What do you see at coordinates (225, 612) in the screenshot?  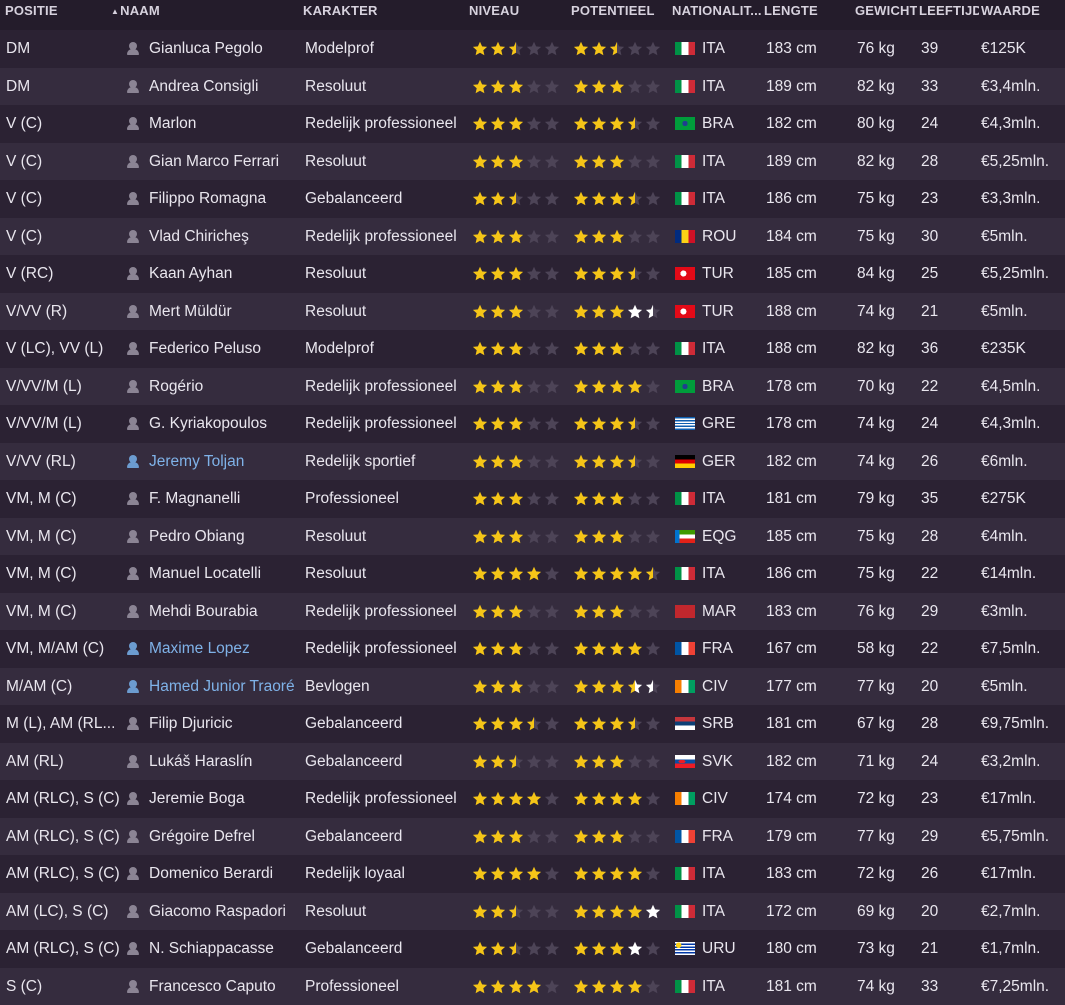 I see `player-name: Mehdi Bourabia` at bounding box center [225, 612].